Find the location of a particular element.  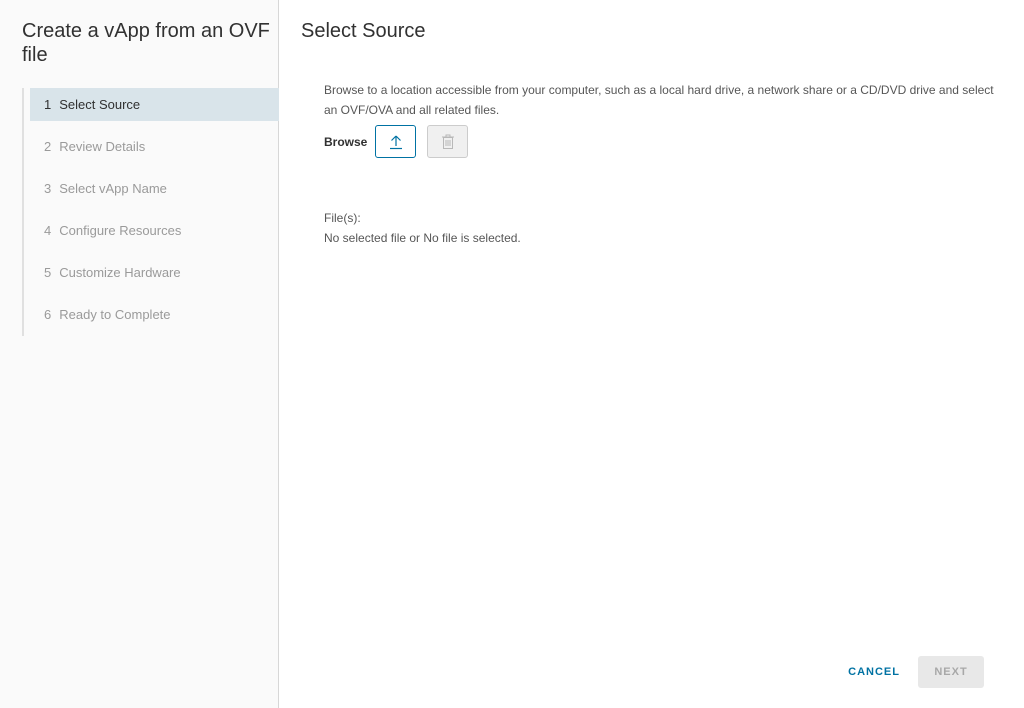

page-title: Select Source is located at coordinates (363, 31).